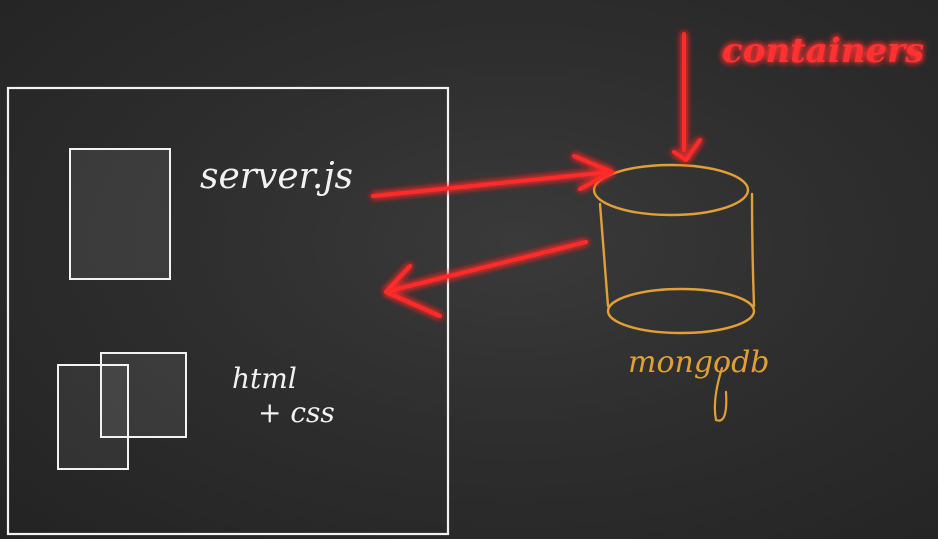 Image resolution: width=938 pixels, height=539 pixels. What do you see at coordinates (264, 378) in the screenshot?
I see `html-label: html` at bounding box center [264, 378].